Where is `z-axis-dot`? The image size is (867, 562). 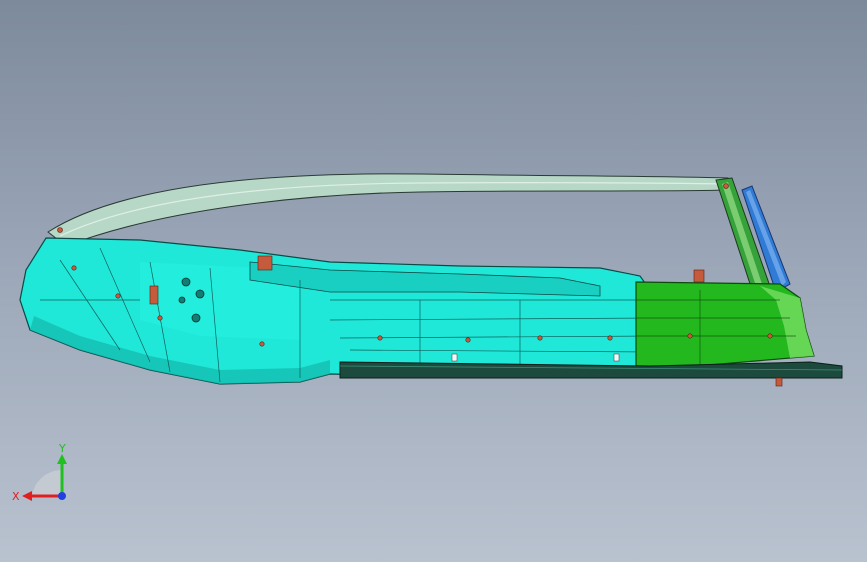
z-axis-dot is located at coordinates (62, 496).